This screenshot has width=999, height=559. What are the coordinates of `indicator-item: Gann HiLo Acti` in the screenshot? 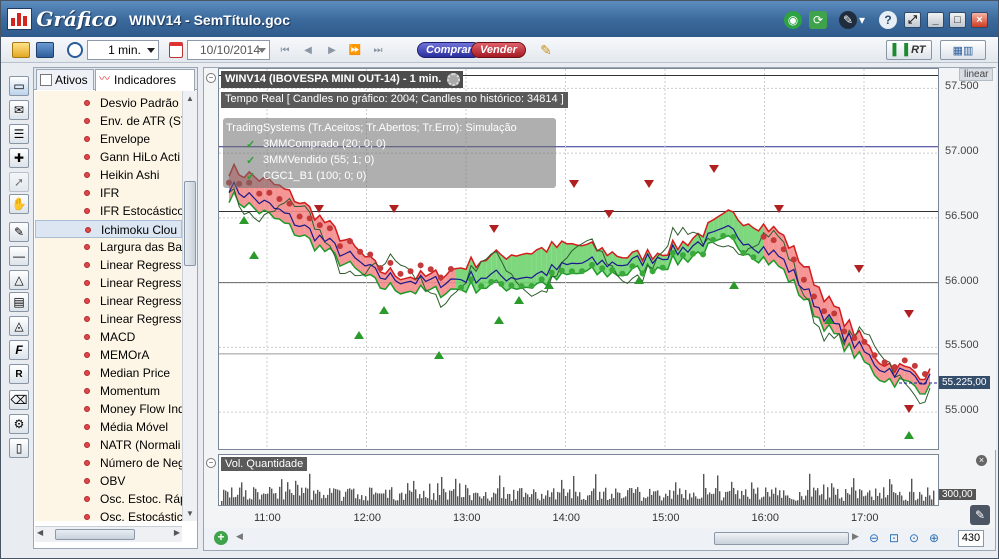 It's located at (108, 157).